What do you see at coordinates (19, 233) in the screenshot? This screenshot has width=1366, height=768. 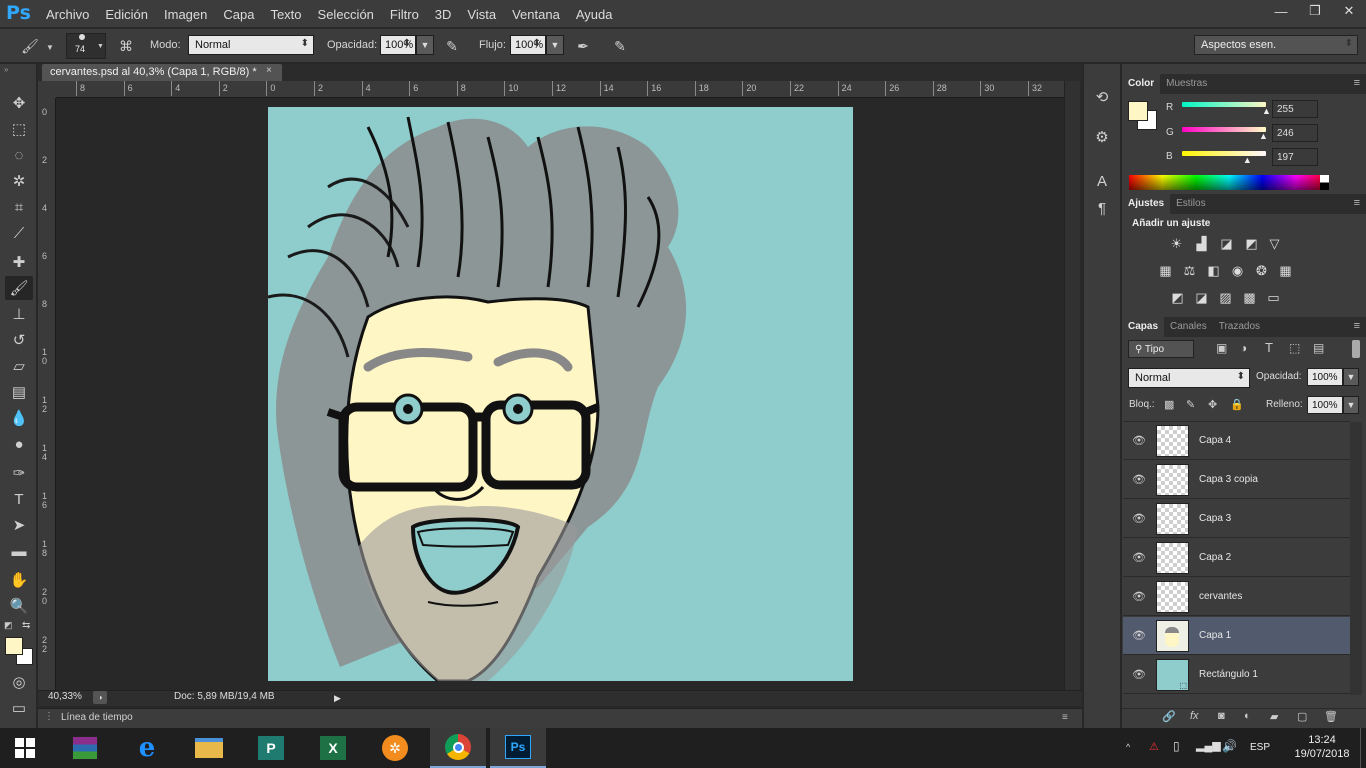 I see `eyedropper-tool-icon: ⟋` at bounding box center [19, 233].